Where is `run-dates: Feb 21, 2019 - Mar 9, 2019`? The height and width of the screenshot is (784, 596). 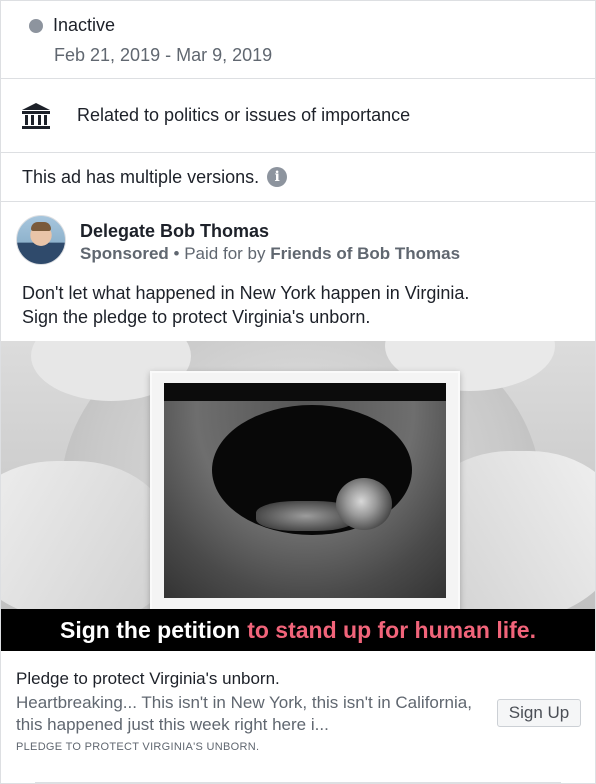 run-dates: Feb 21, 2019 - Mar 9, 2019 is located at coordinates (163, 55).